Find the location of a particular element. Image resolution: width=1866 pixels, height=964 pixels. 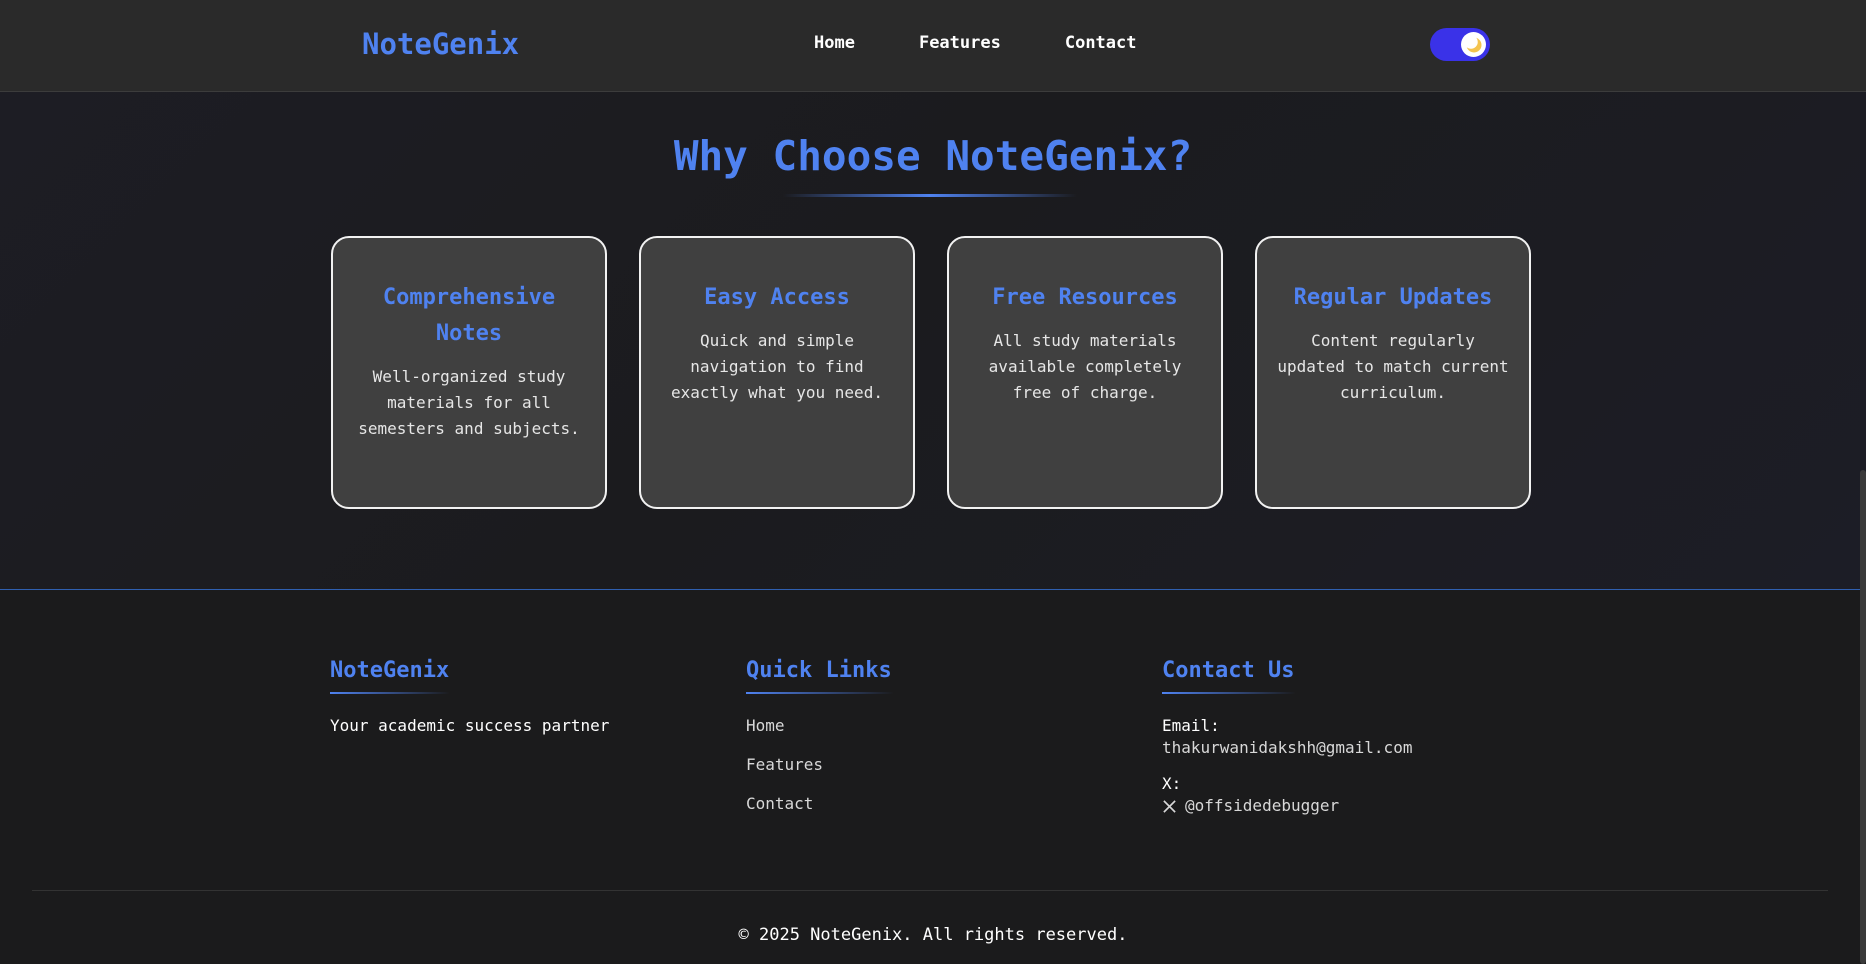

top-navbar: NoteGenix Home Features Contact is located at coordinates (933, 46).